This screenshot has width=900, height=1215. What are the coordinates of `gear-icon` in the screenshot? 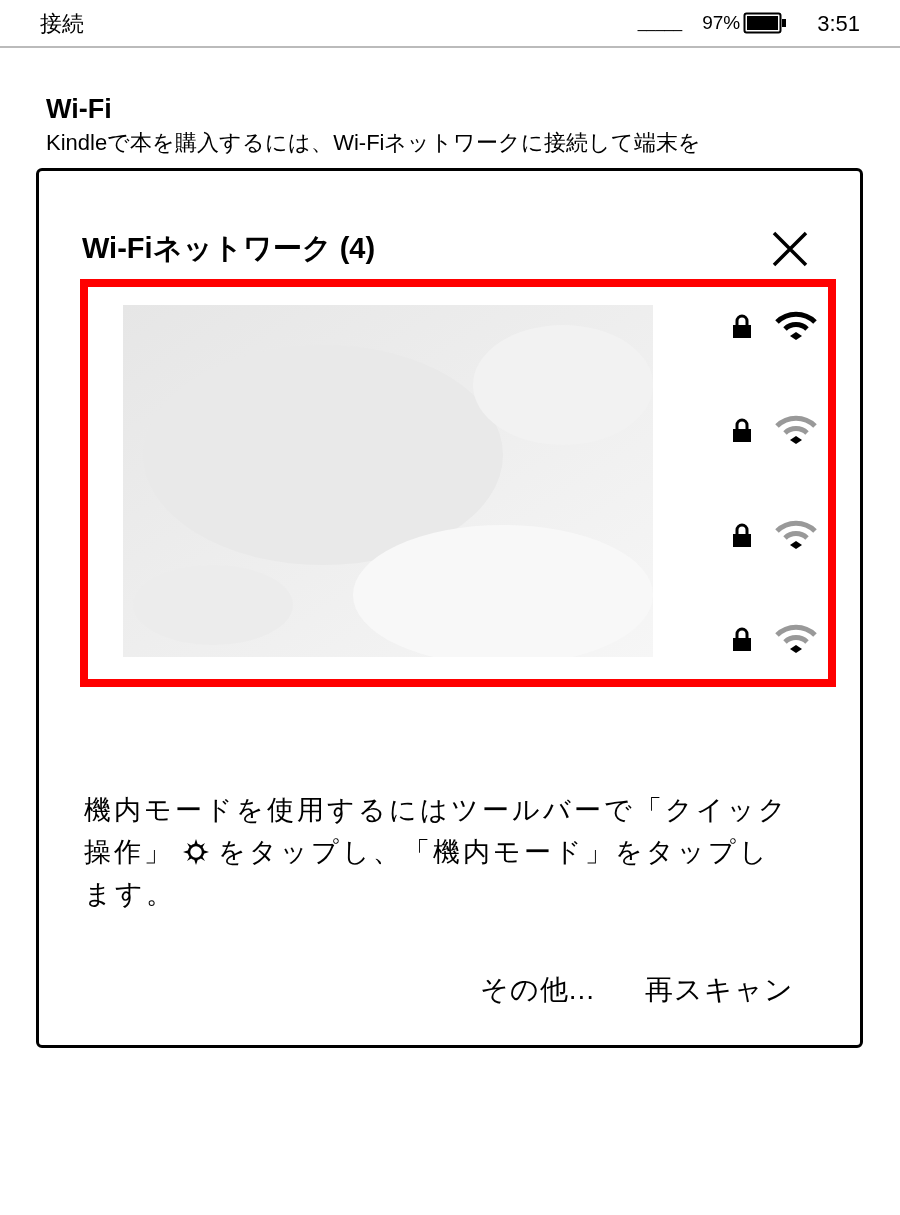 It's located at (196, 851).